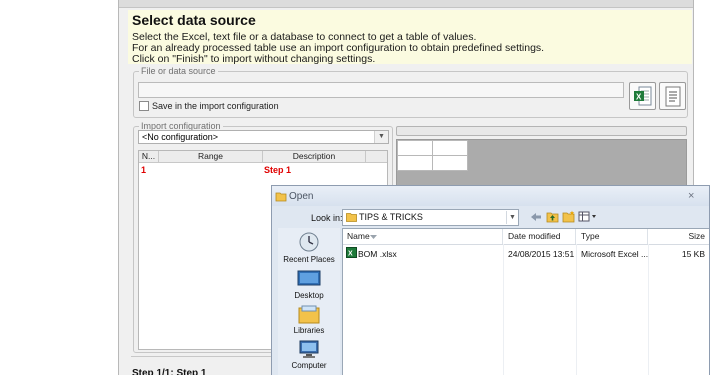  What do you see at coordinates (211, 157) in the screenshot?
I see `column-header-range: Range` at bounding box center [211, 157].